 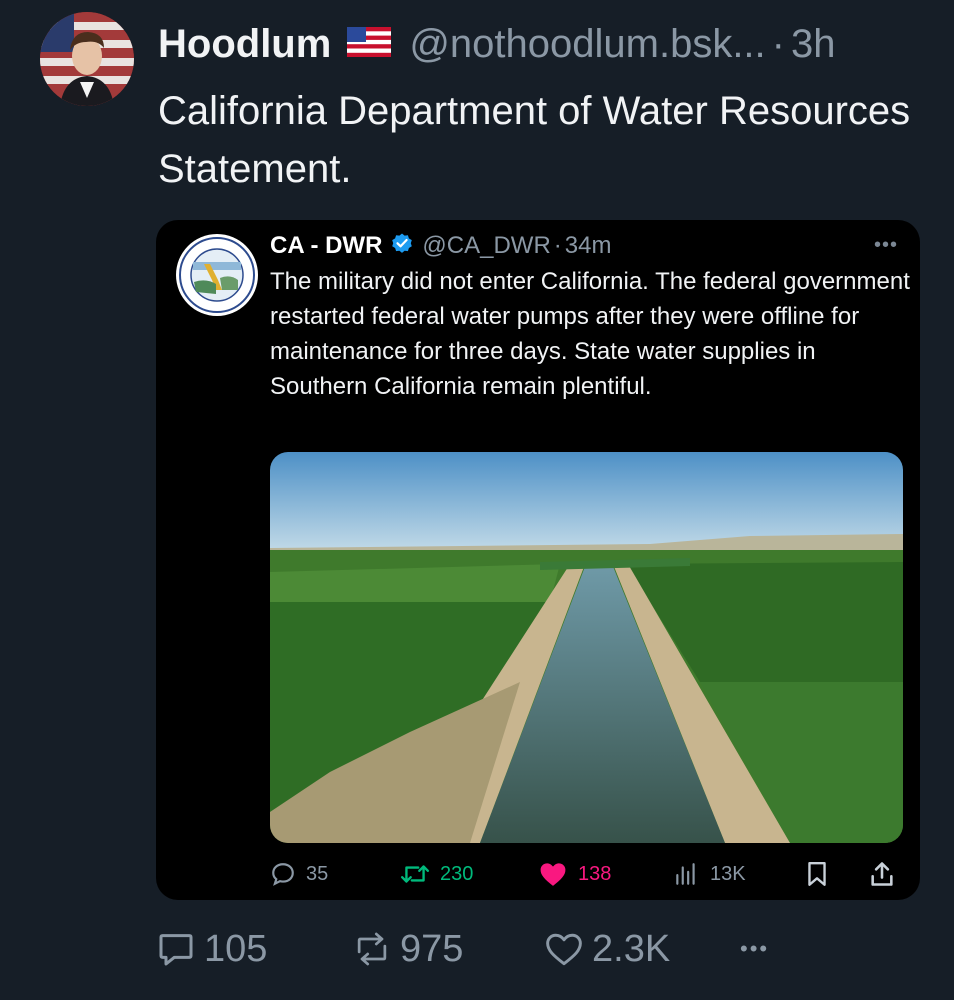 I want to click on repost-button: 975, so click(x=407, y=949).